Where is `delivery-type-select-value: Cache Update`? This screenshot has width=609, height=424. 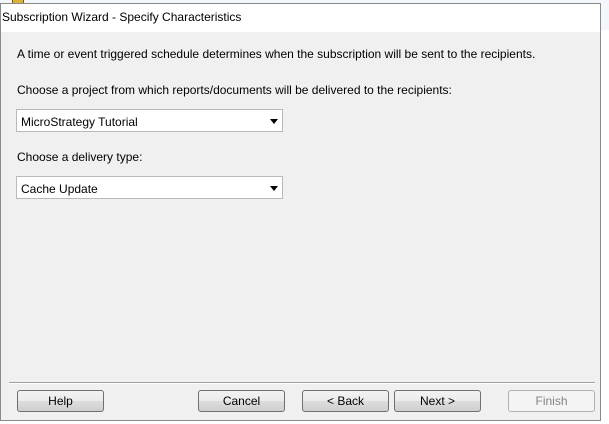
delivery-type-select-value: Cache Update is located at coordinates (59, 189).